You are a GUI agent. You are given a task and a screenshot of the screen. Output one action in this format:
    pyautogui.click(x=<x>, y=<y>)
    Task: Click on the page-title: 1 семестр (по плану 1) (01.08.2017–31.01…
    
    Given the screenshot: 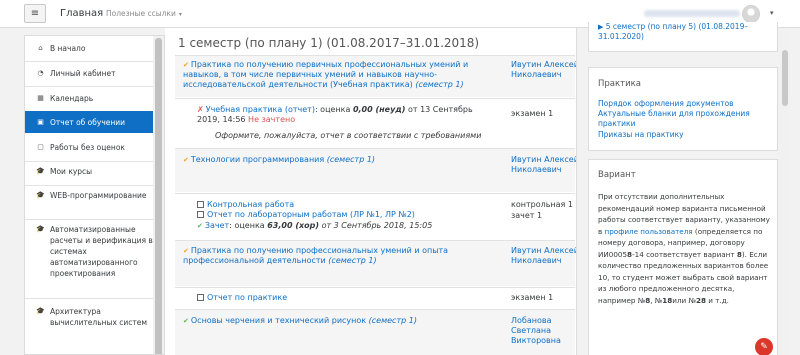 What is the action you would take?
    pyautogui.click(x=329, y=43)
    